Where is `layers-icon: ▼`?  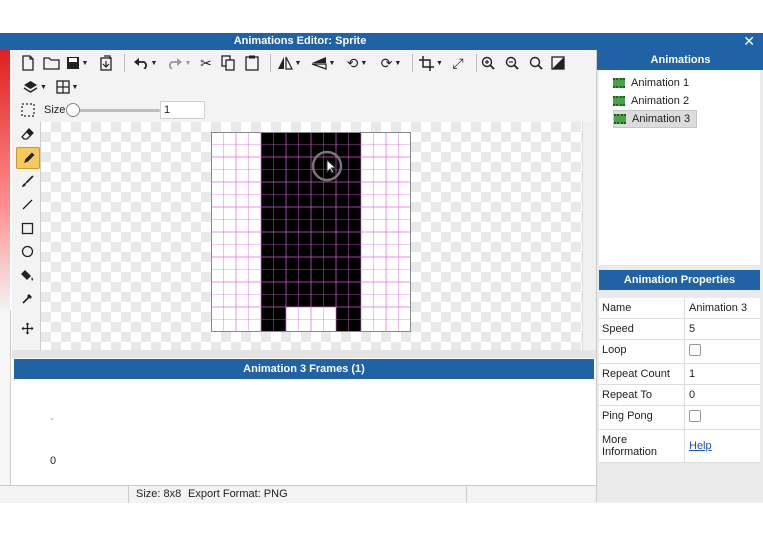 layers-icon: ▼ is located at coordinates (35, 87).